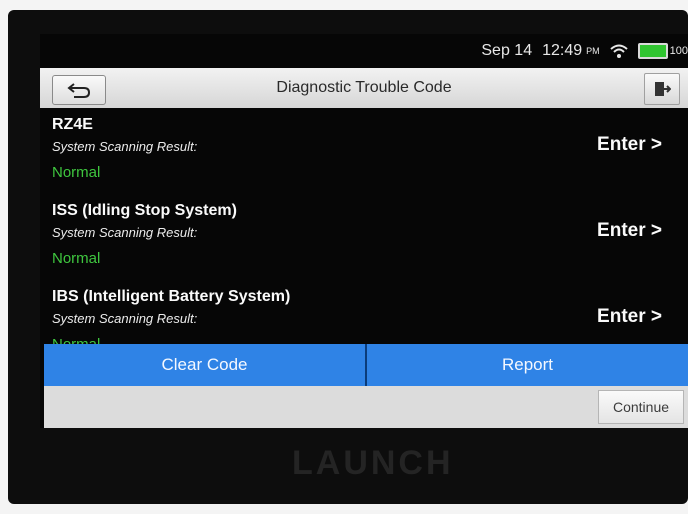 This screenshot has height=514, width=688. I want to click on clear-code-button: Clear Code, so click(204, 365).